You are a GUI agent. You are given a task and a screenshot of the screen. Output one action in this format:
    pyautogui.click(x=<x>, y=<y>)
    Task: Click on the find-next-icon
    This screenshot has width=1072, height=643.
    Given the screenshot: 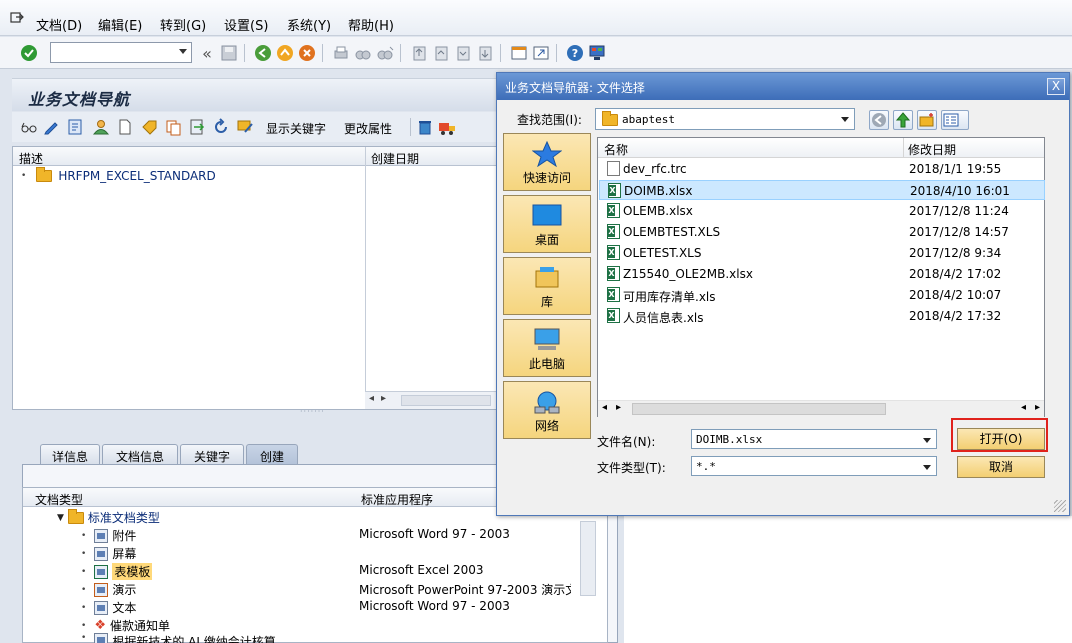 What is the action you would take?
    pyautogui.click(x=385, y=53)
    